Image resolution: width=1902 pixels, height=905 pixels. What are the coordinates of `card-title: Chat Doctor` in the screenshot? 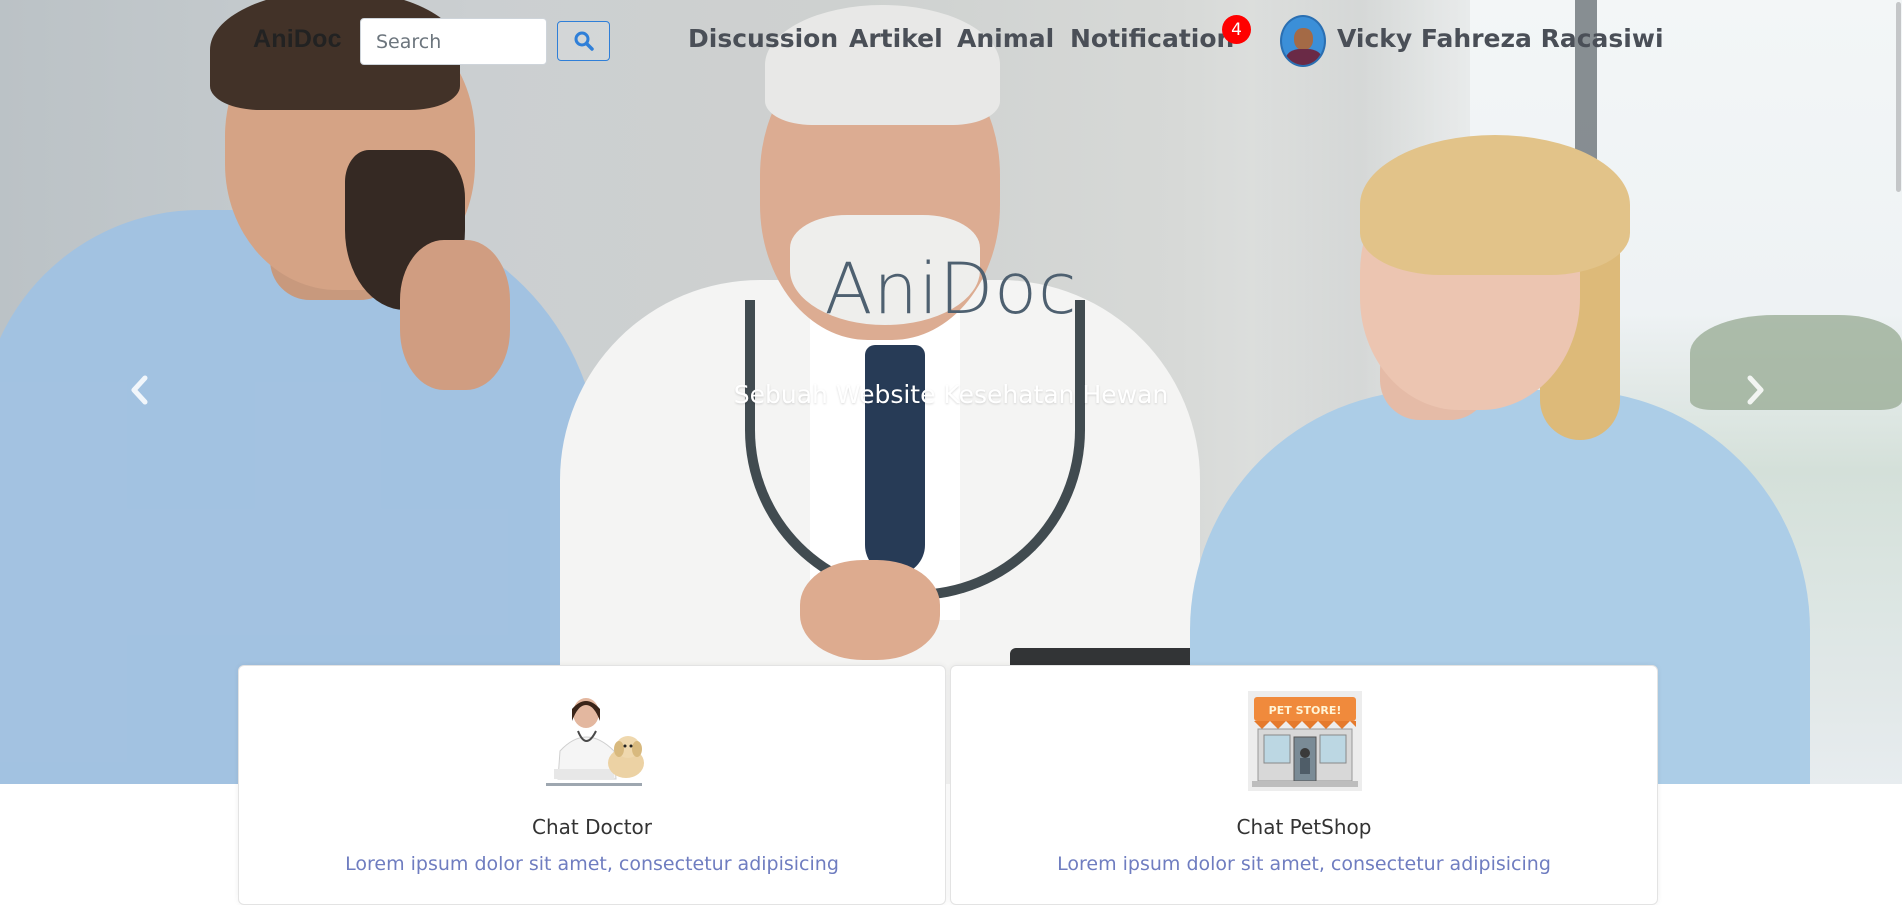 It's located at (592, 827).